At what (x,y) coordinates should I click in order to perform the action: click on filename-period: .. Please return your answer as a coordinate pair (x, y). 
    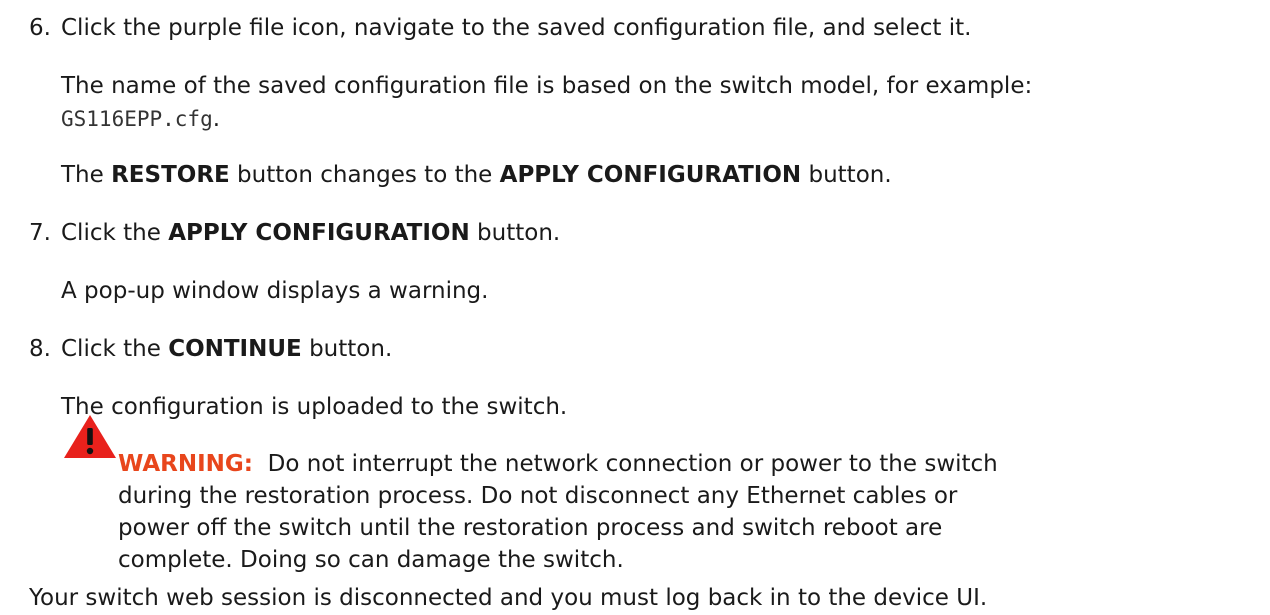
    Looking at the image, I should click on (216, 119).